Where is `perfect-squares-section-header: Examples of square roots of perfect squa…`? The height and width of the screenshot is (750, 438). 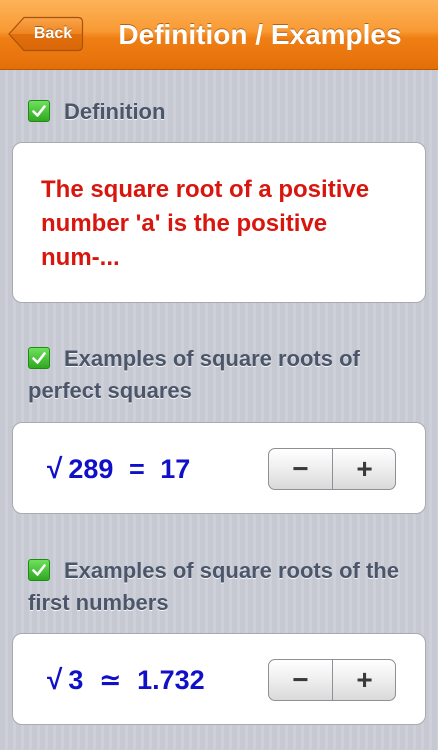
perfect-squares-section-header: Examples of square roots of perfect squa… is located at coordinates (218, 375).